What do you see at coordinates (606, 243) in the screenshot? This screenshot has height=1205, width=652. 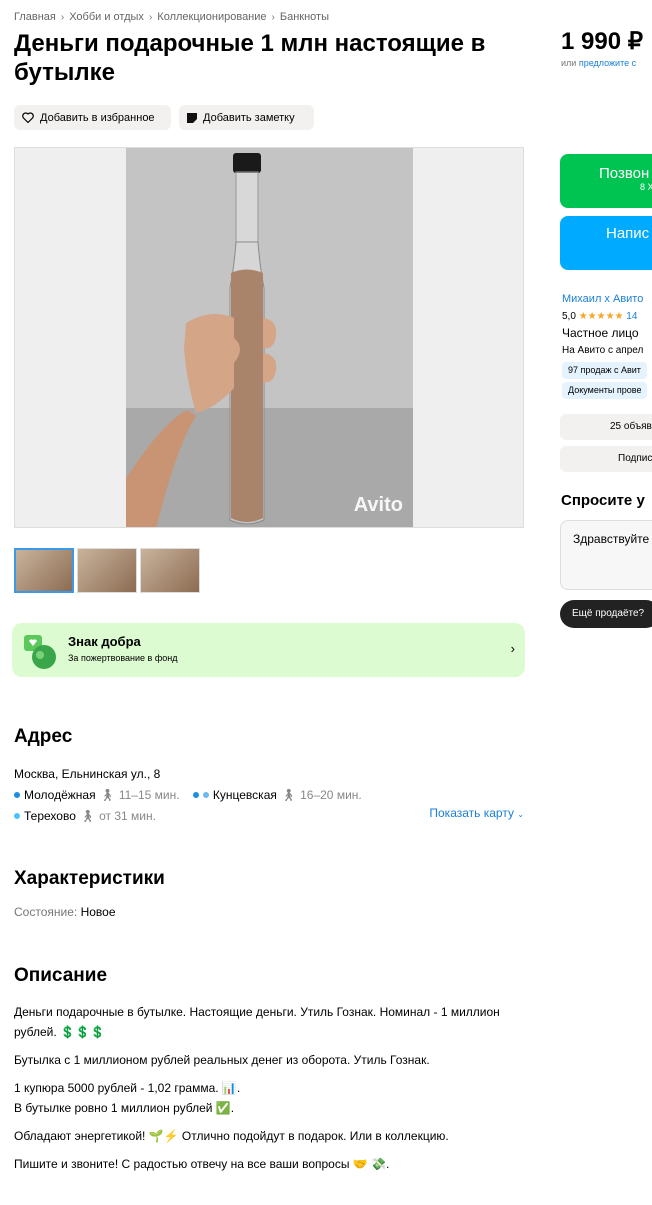 I see `write-message-button: Напис` at bounding box center [606, 243].